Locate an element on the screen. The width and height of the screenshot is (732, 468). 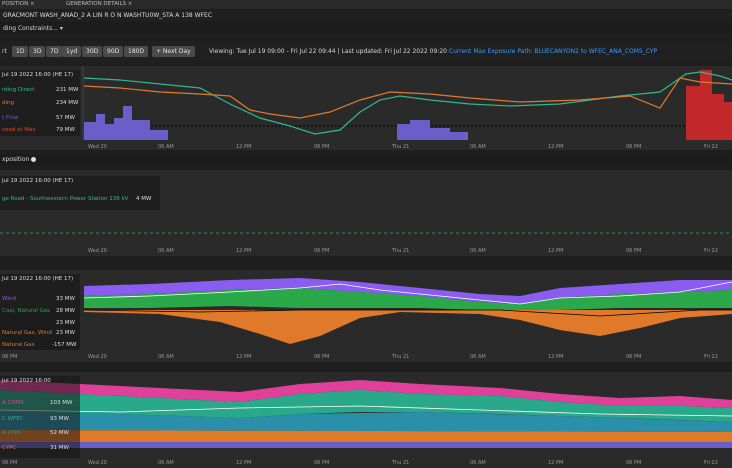
tab-bar: POSITION × GENERATION DETAILS × is located at coordinates (366, 4).